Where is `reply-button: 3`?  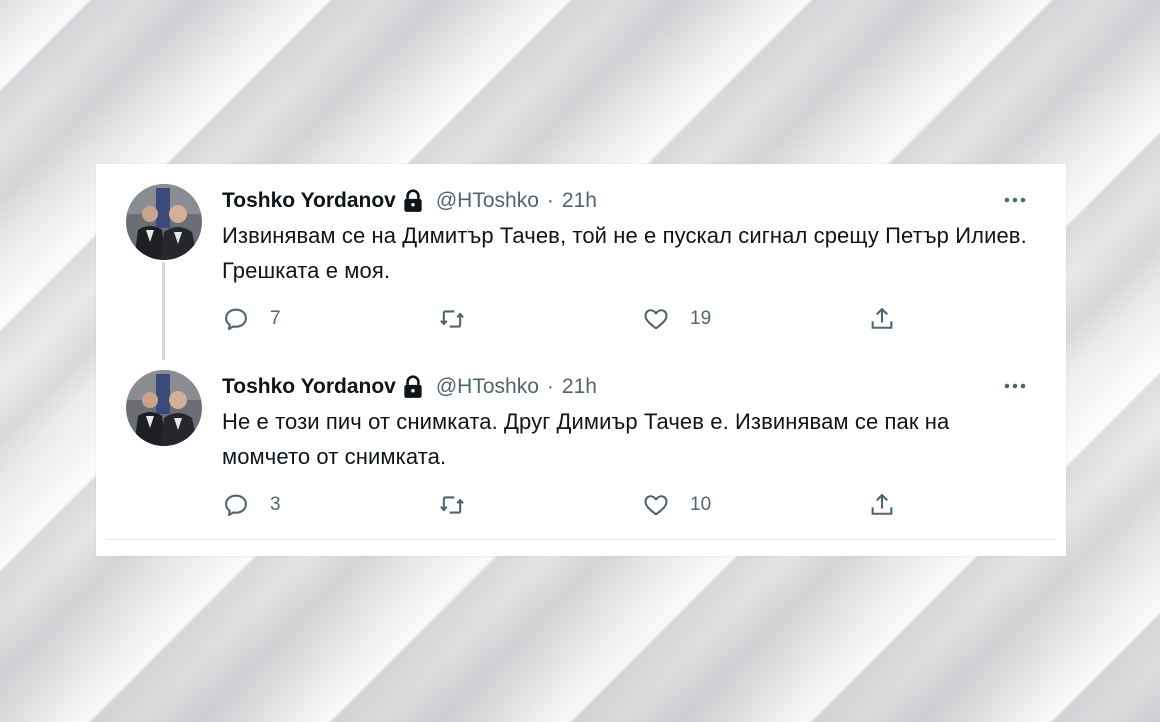
reply-button: 3 is located at coordinates (251, 505).